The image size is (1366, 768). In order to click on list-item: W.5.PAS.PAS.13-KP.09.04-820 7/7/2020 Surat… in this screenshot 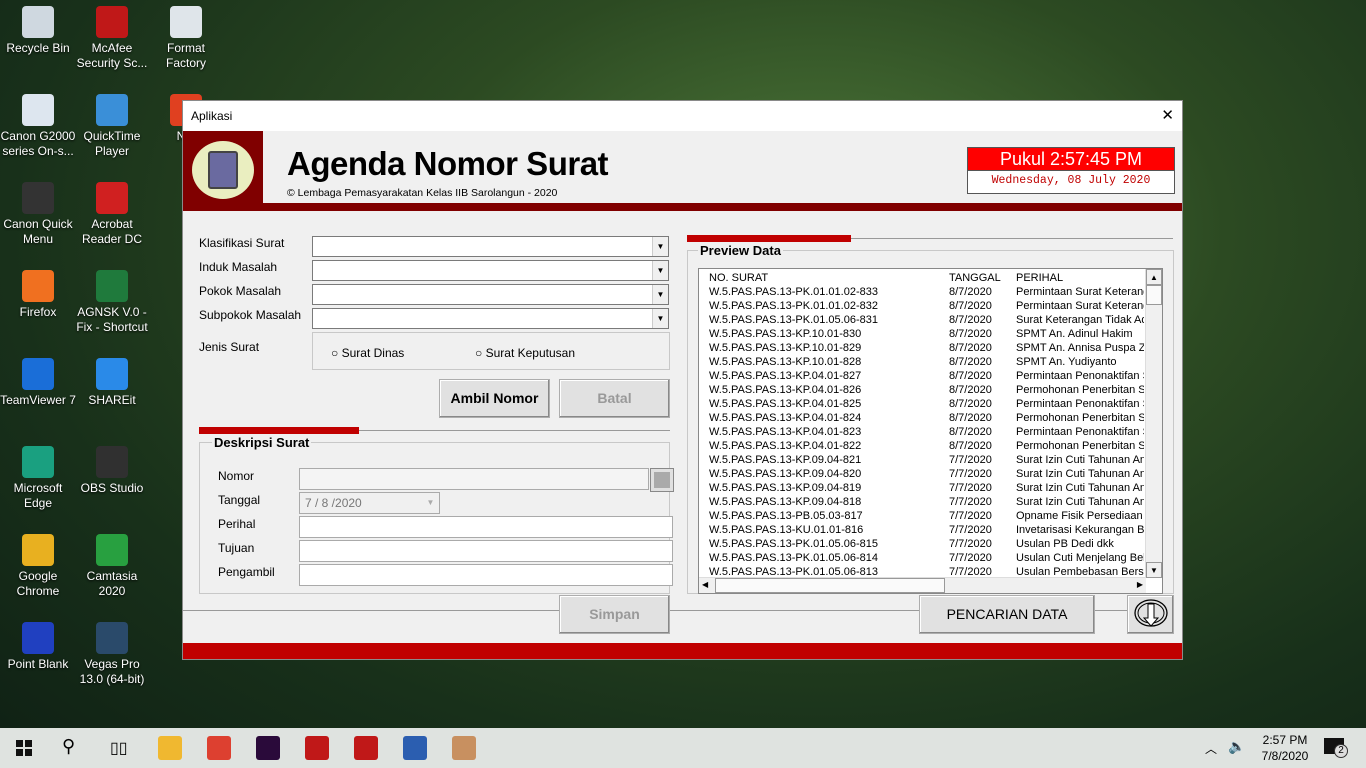, I will do `click(930, 474)`.